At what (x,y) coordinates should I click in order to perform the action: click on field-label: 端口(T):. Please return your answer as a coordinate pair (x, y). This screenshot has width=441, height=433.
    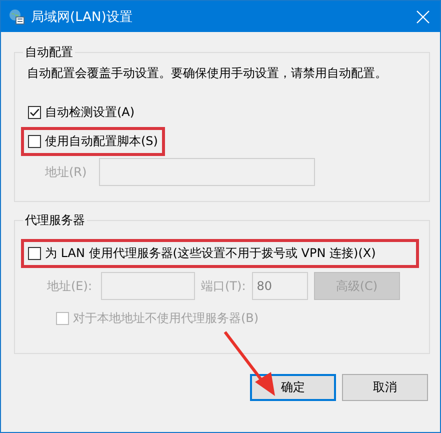
    Looking at the image, I should click on (223, 286).